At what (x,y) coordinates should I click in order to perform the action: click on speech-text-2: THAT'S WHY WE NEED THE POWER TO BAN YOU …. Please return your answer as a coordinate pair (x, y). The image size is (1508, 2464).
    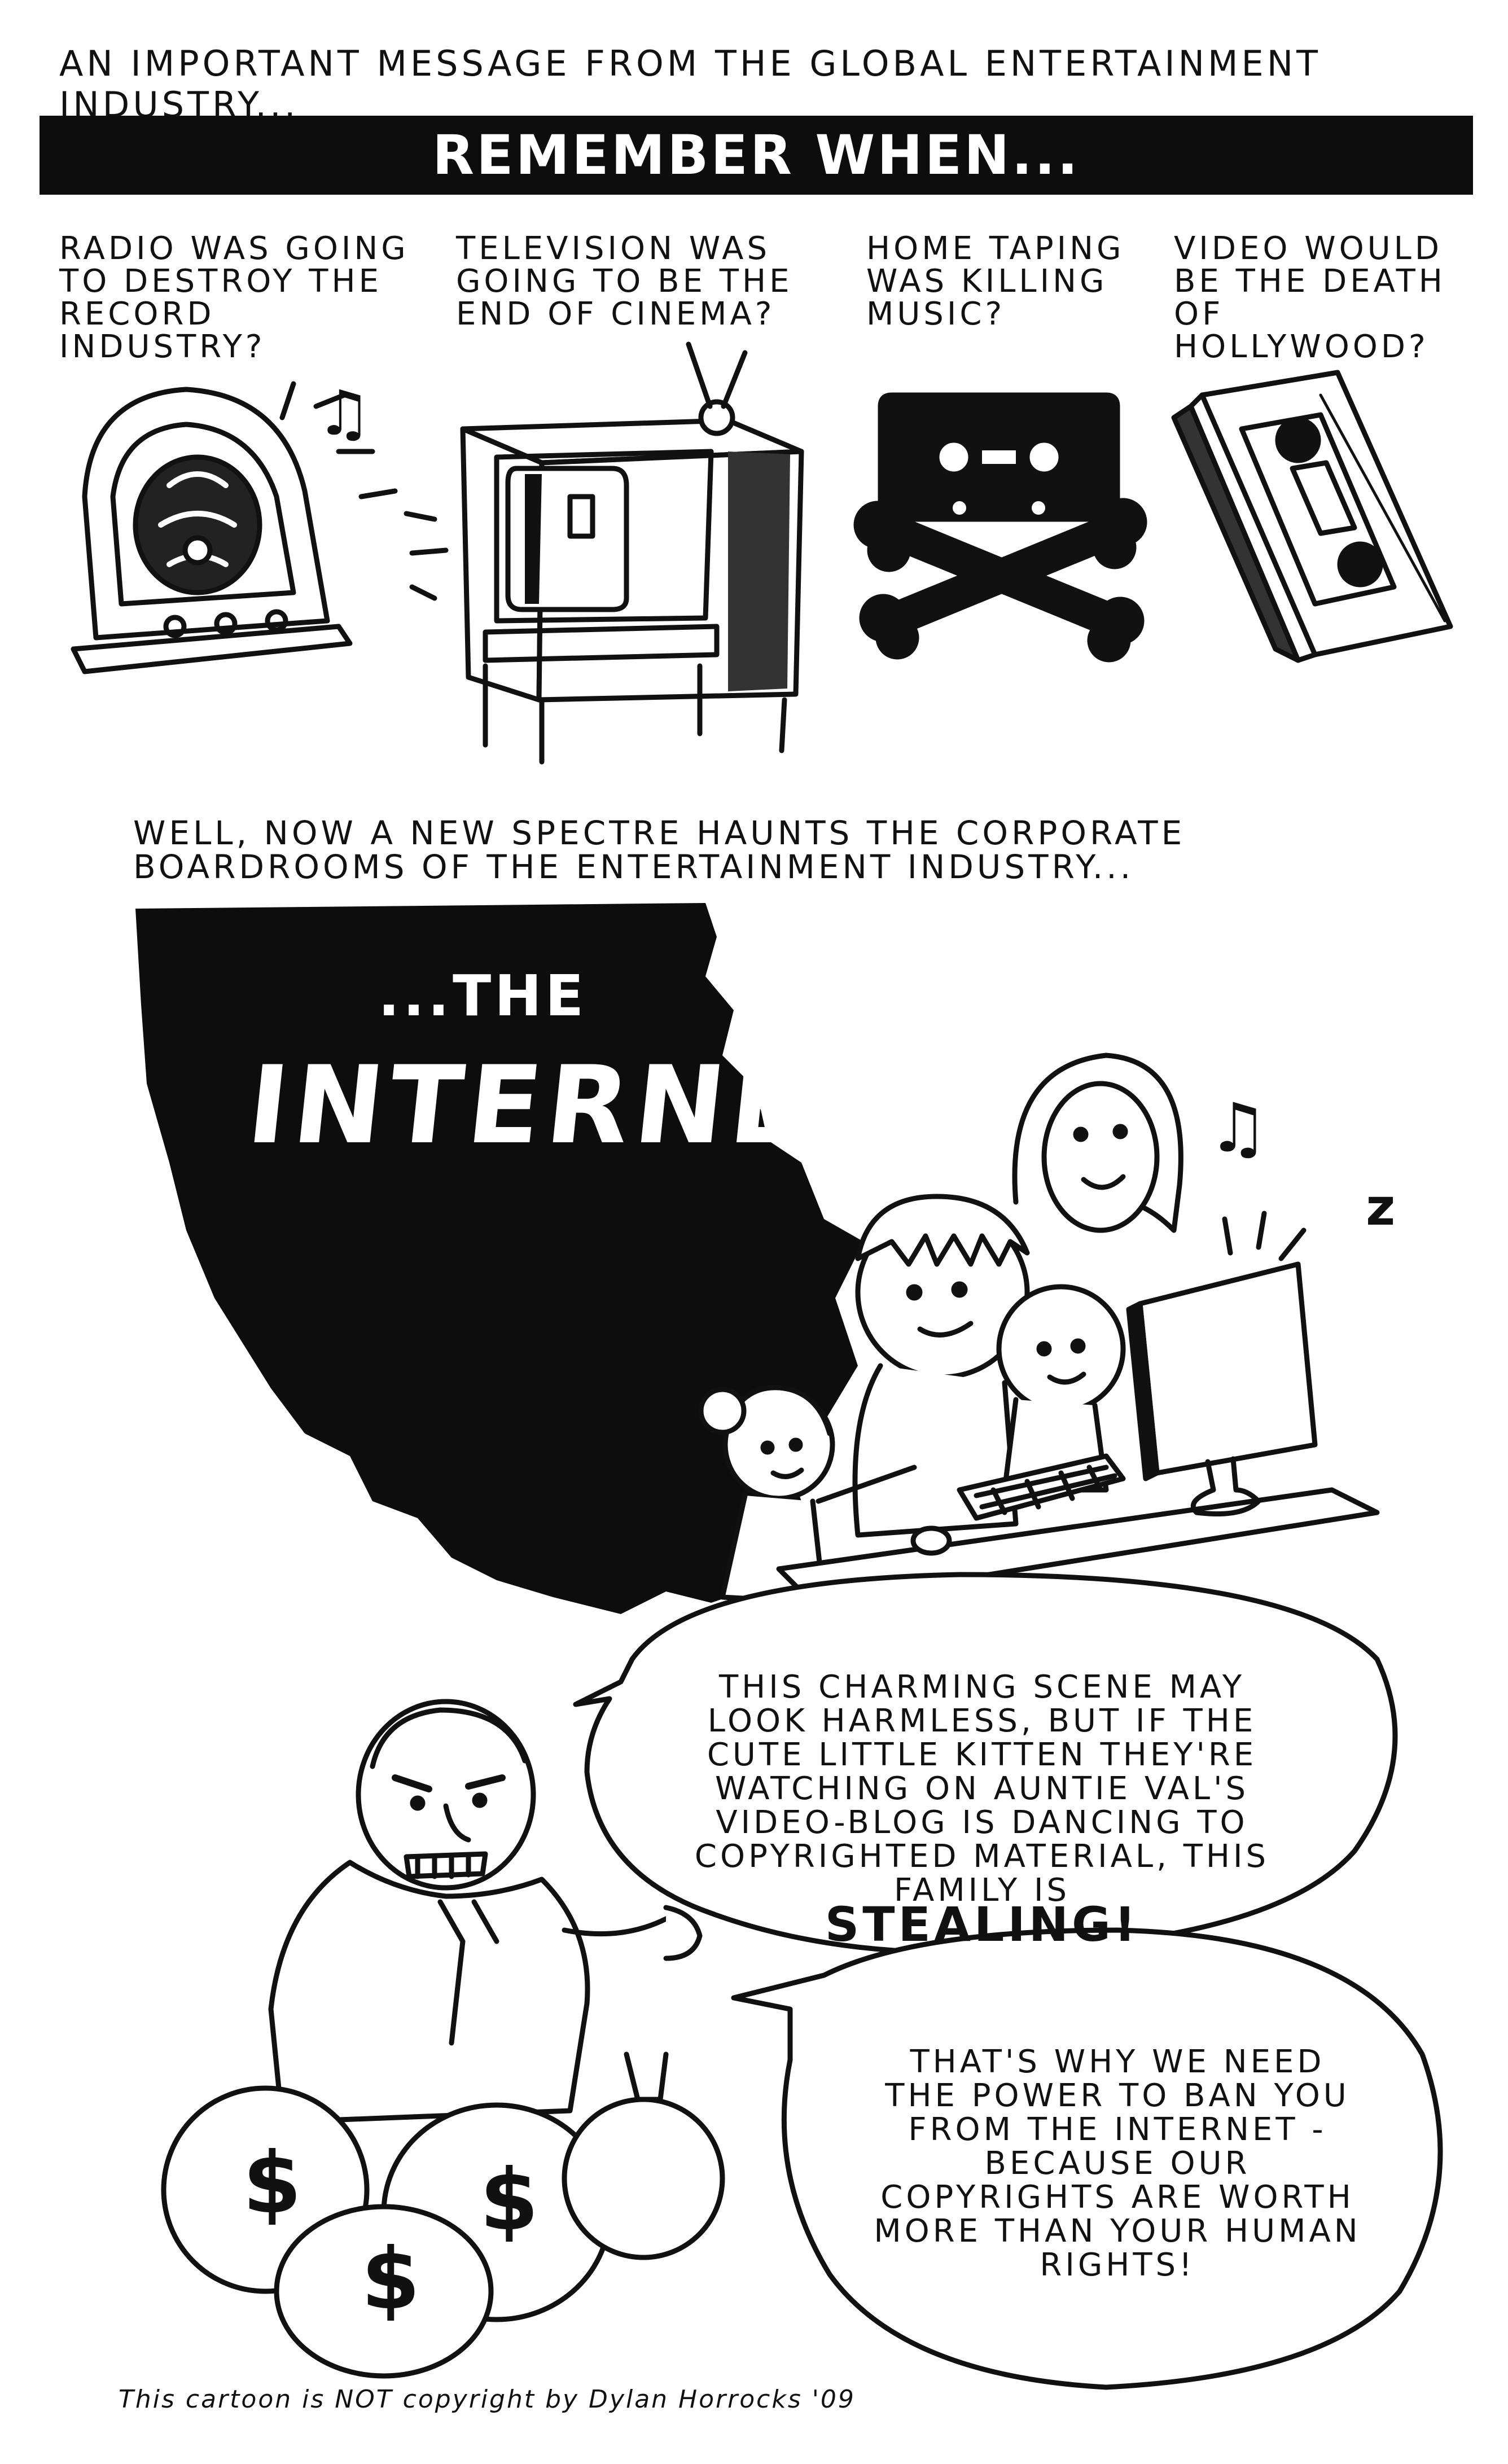
    Looking at the image, I should click on (1117, 2163).